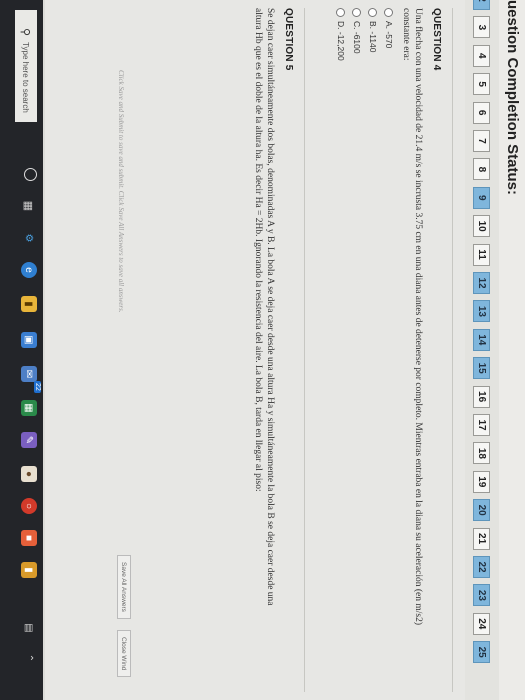  I want to click on file-explorer-icon: ▮, so click(29, 304).